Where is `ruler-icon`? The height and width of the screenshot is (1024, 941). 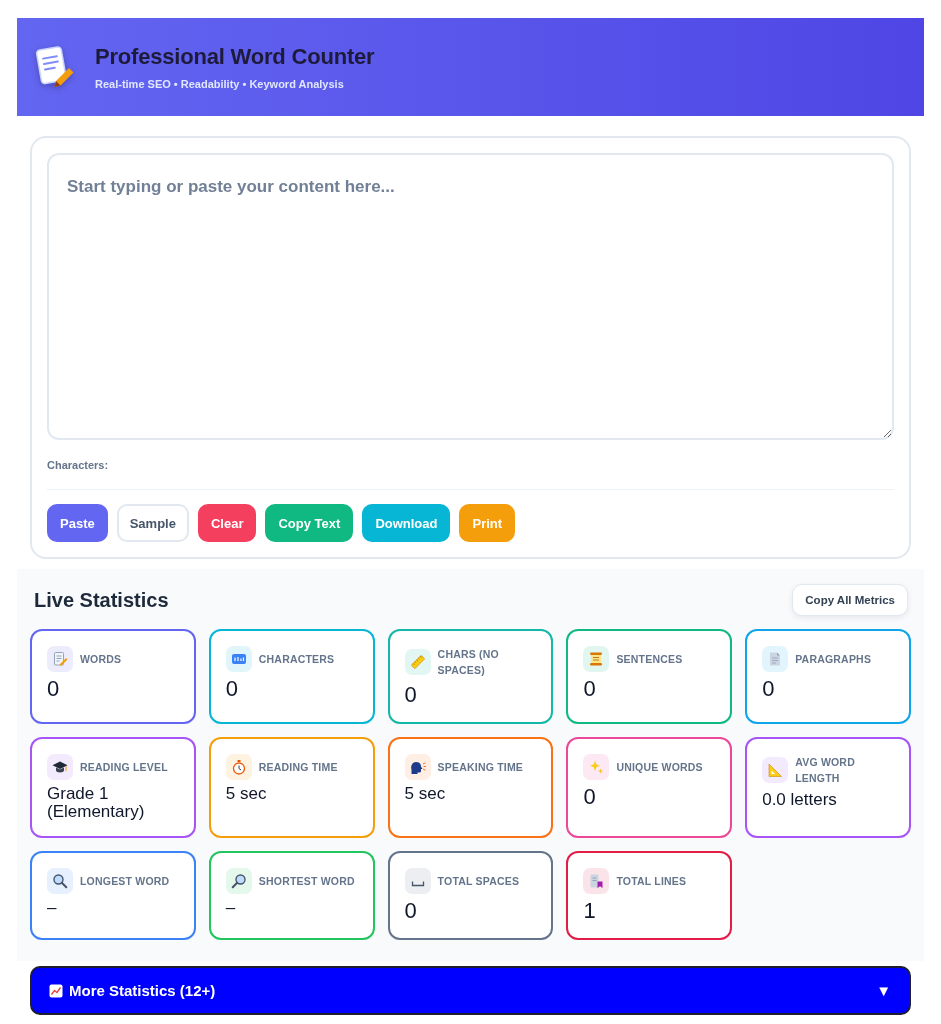
ruler-icon is located at coordinates (417, 662).